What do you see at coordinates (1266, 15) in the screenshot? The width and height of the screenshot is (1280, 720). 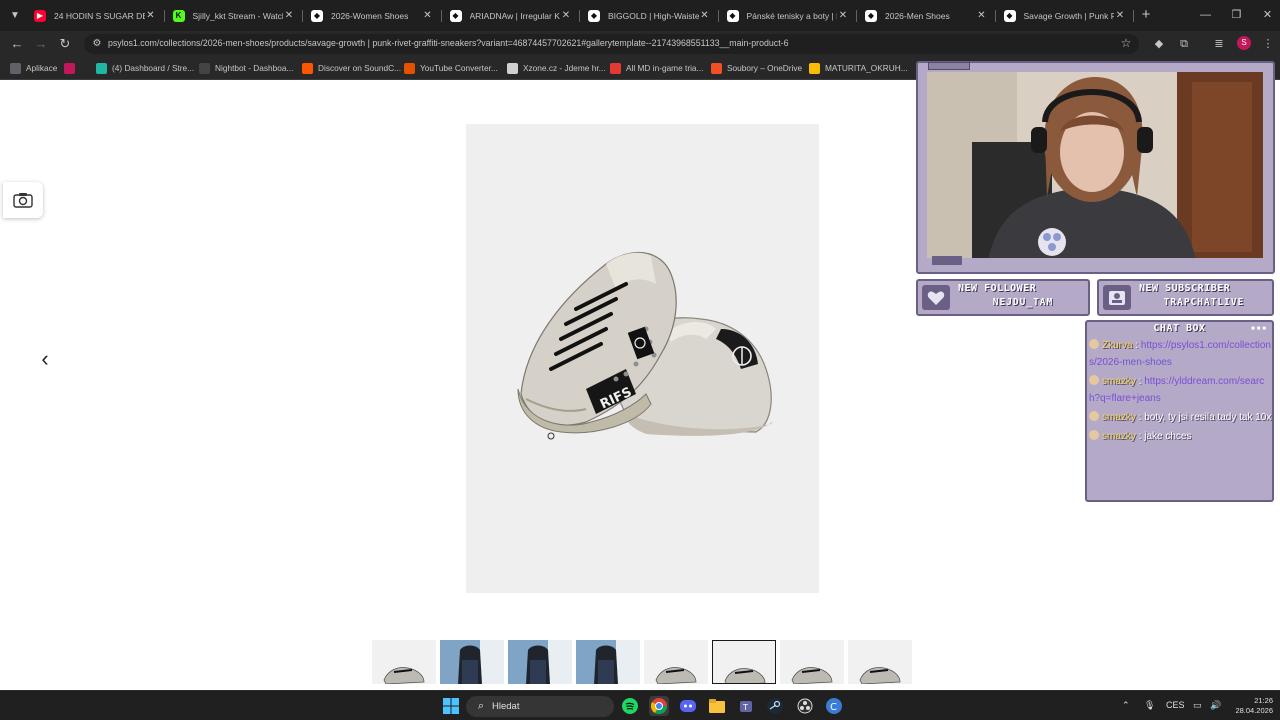 I see `window-close-icon: ✕` at bounding box center [1266, 15].